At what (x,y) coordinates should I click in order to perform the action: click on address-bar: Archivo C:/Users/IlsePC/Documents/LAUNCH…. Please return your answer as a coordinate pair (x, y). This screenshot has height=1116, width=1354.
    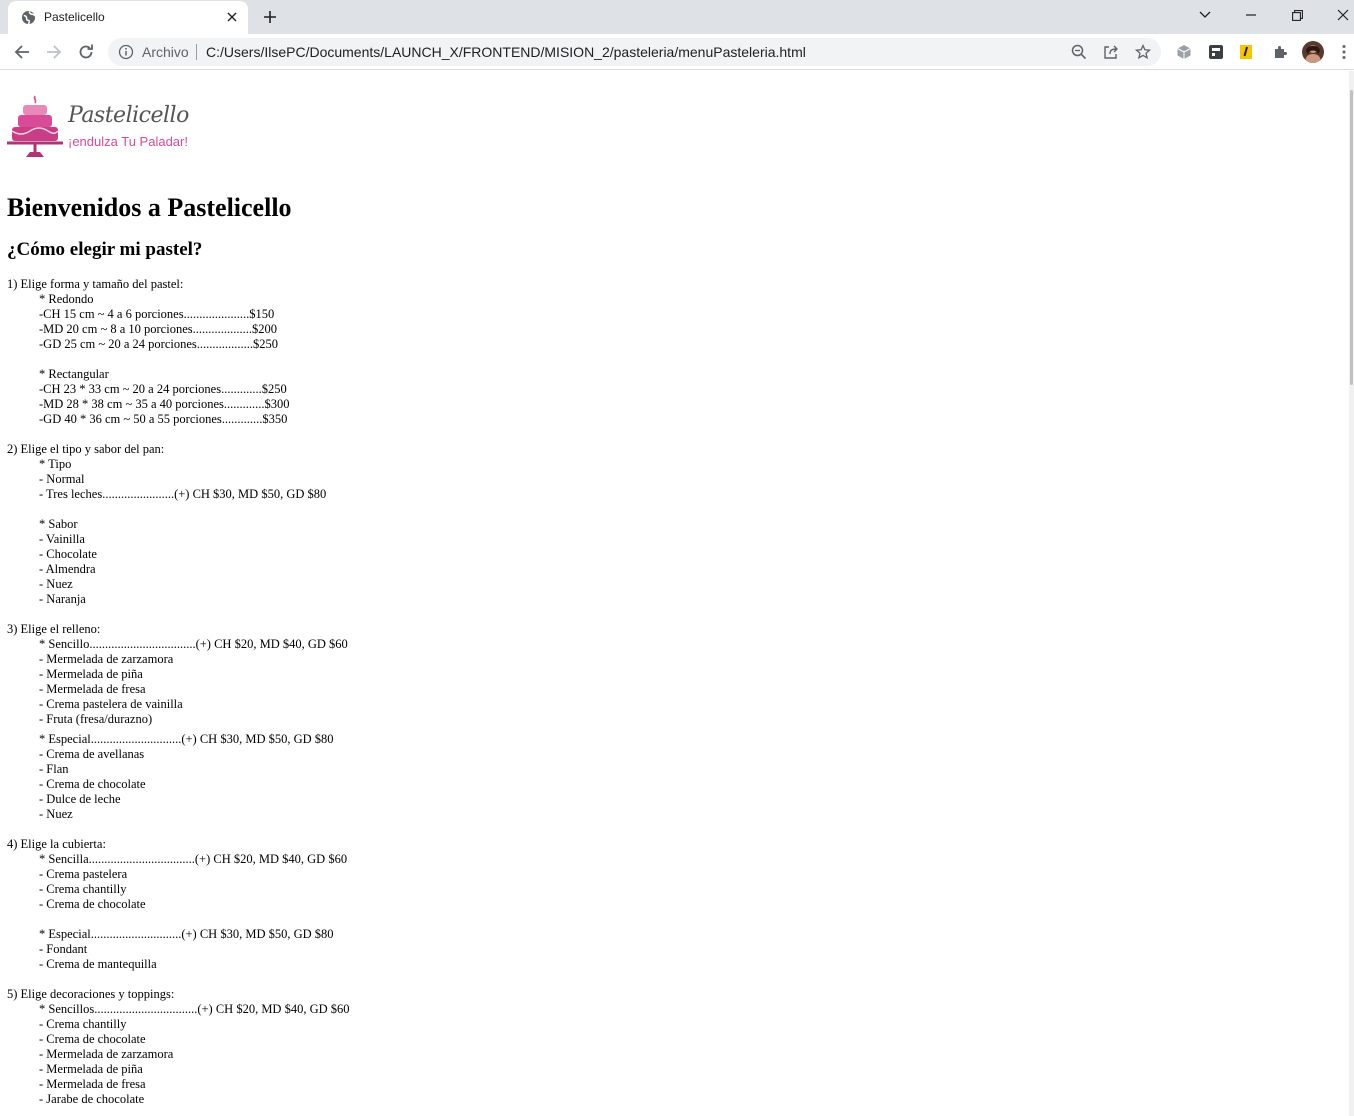
    Looking at the image, I should click on (634, 52).